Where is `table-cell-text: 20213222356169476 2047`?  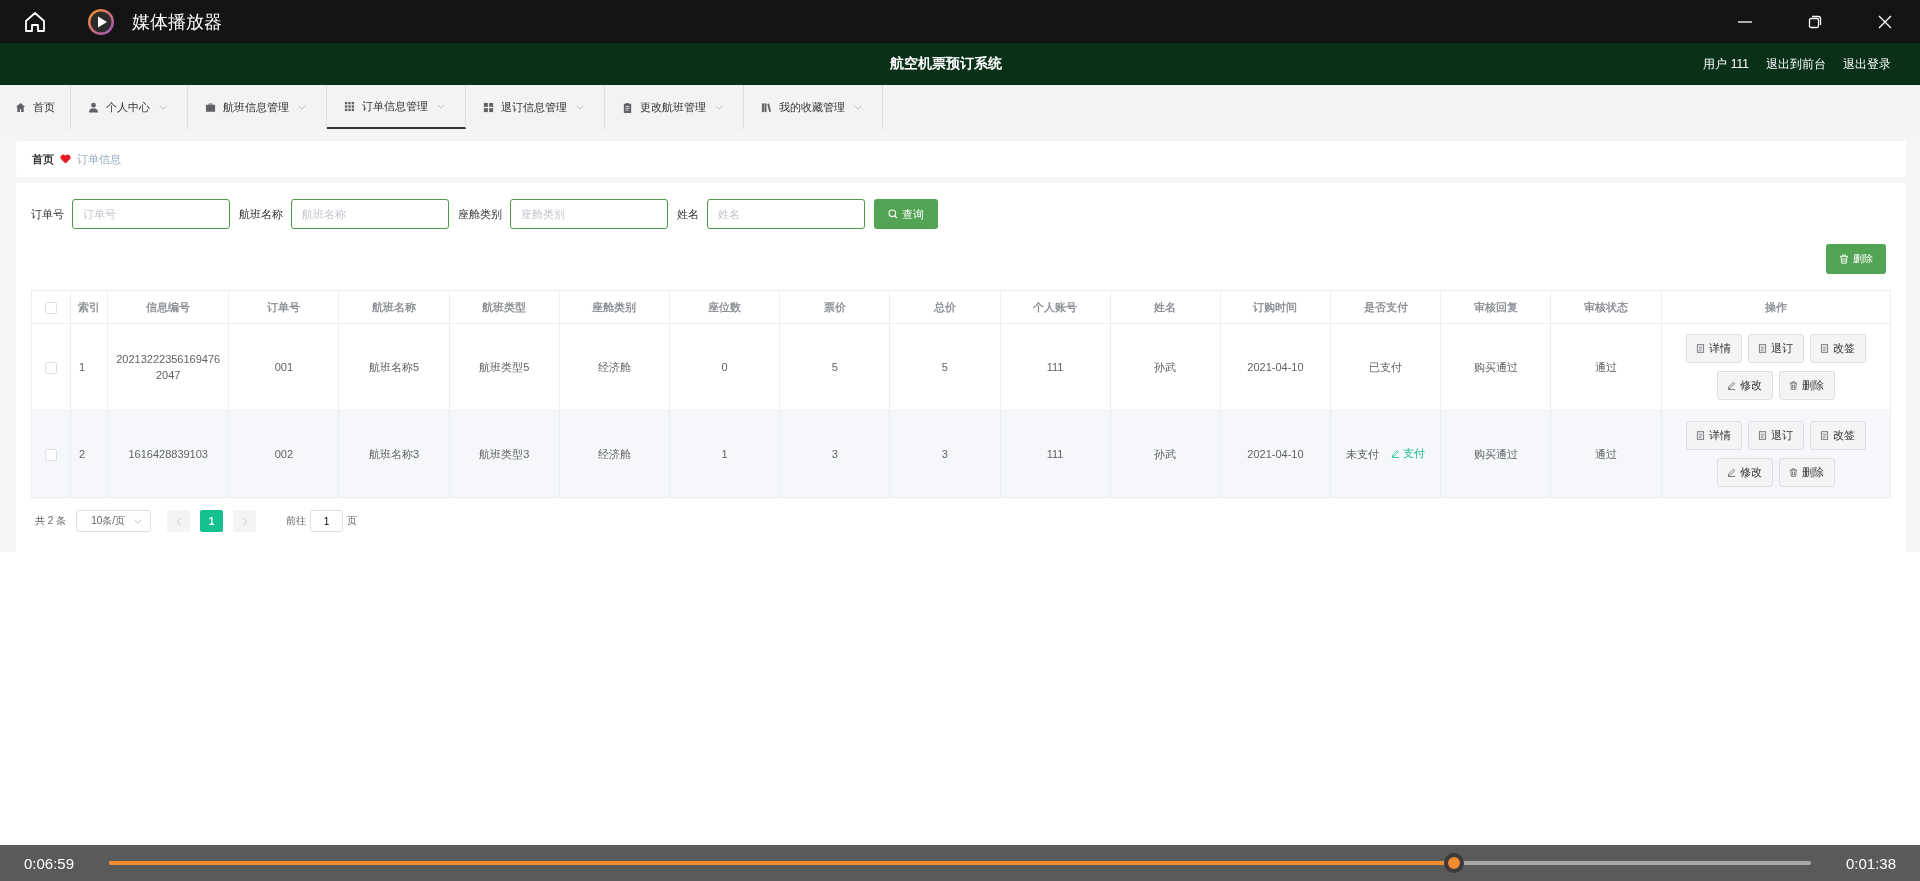 table-cell-text: 20213222356169476 2047 is located at coordinates (168, 367).